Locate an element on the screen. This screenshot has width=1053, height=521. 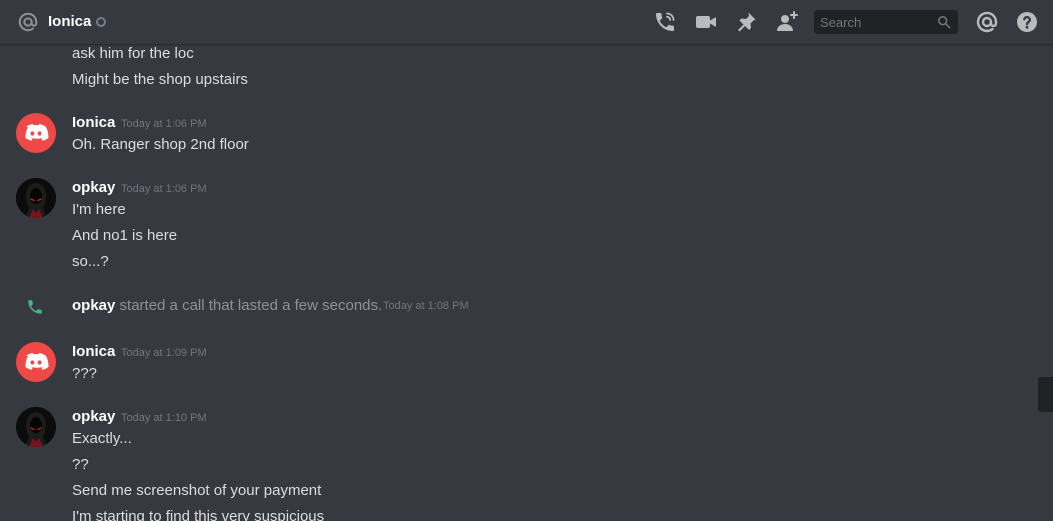
call-author: opkay is located at coordinates (93, 305).